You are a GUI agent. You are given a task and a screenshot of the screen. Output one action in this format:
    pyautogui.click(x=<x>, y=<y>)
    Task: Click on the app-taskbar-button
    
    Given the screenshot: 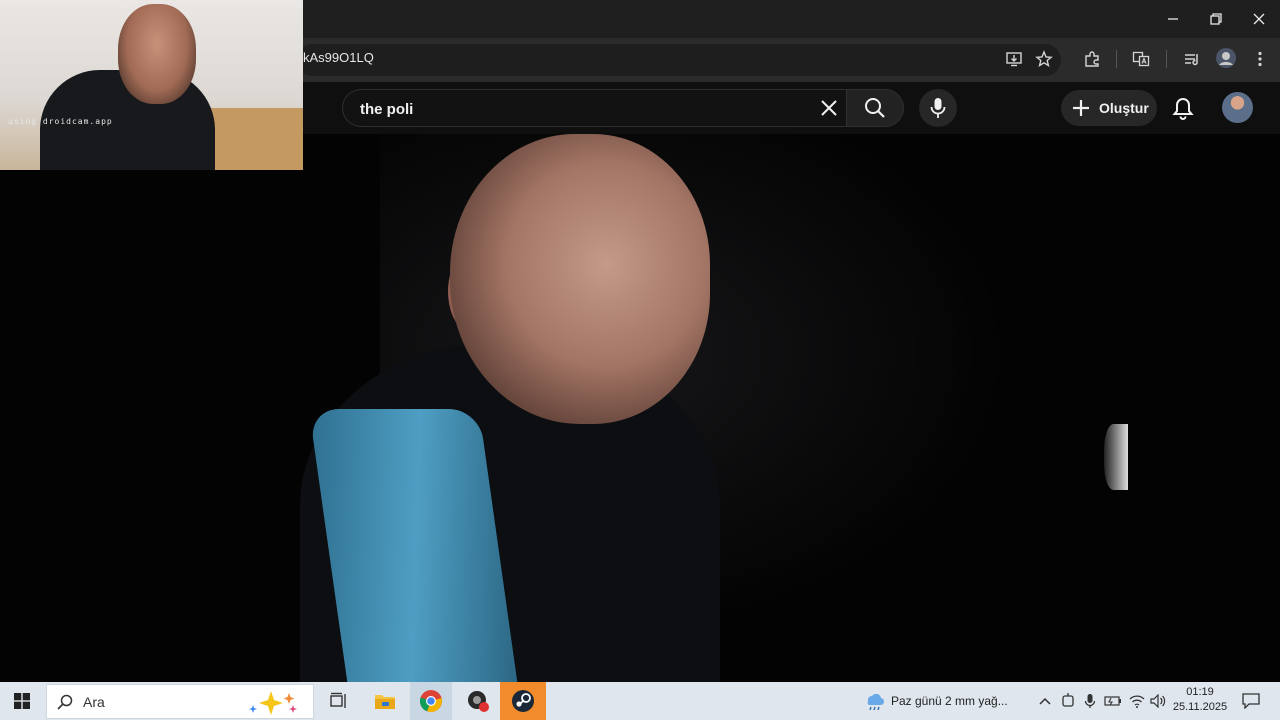 What is the action you would take?
    pyautogui.click(x=478, y=701)
    